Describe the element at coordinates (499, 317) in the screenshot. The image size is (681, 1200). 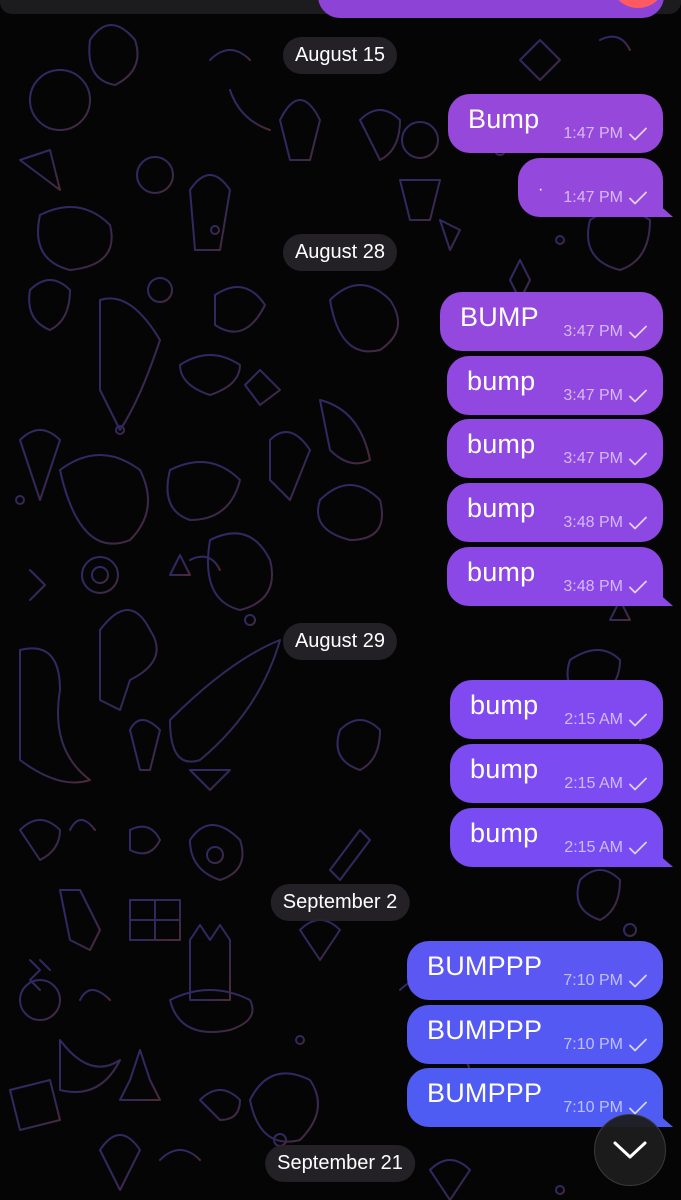
I see `message-text: BUMP` at that location.